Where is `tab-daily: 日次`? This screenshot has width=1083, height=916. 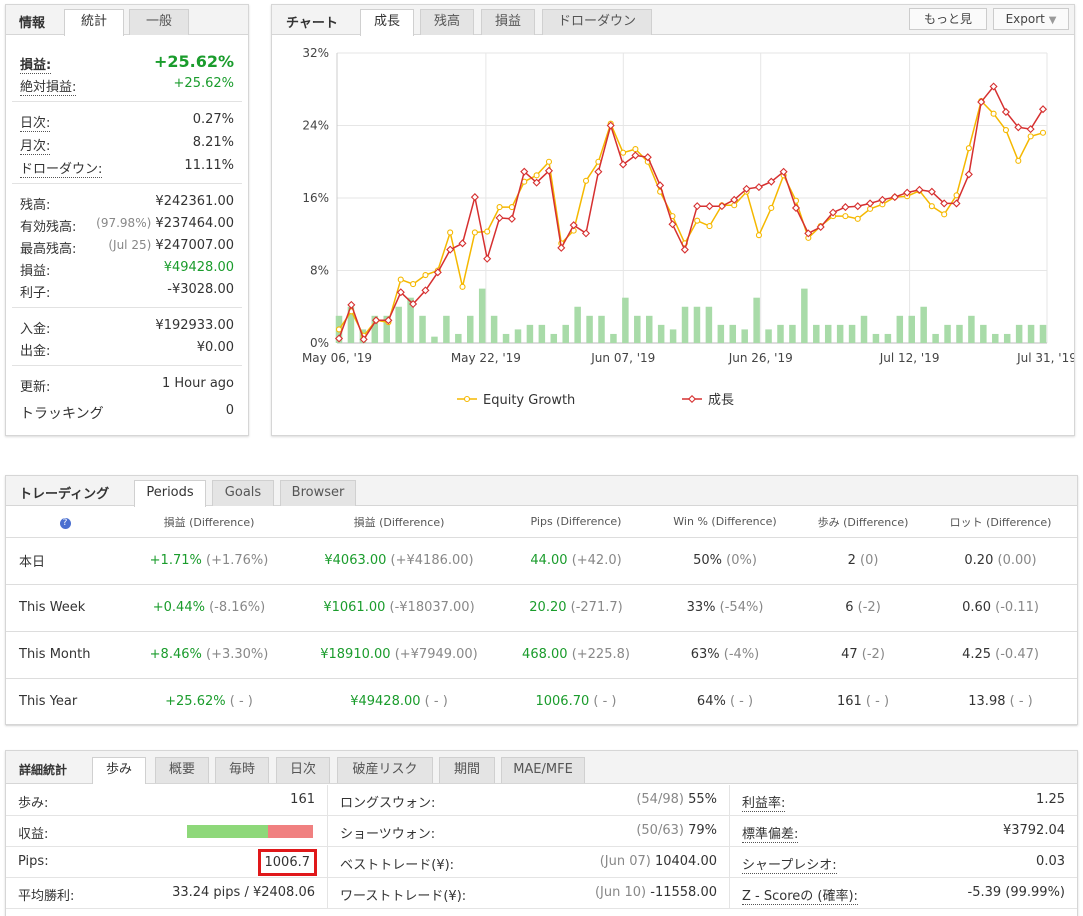
tab-daily: 日次 is located at coordinates (303, 770).